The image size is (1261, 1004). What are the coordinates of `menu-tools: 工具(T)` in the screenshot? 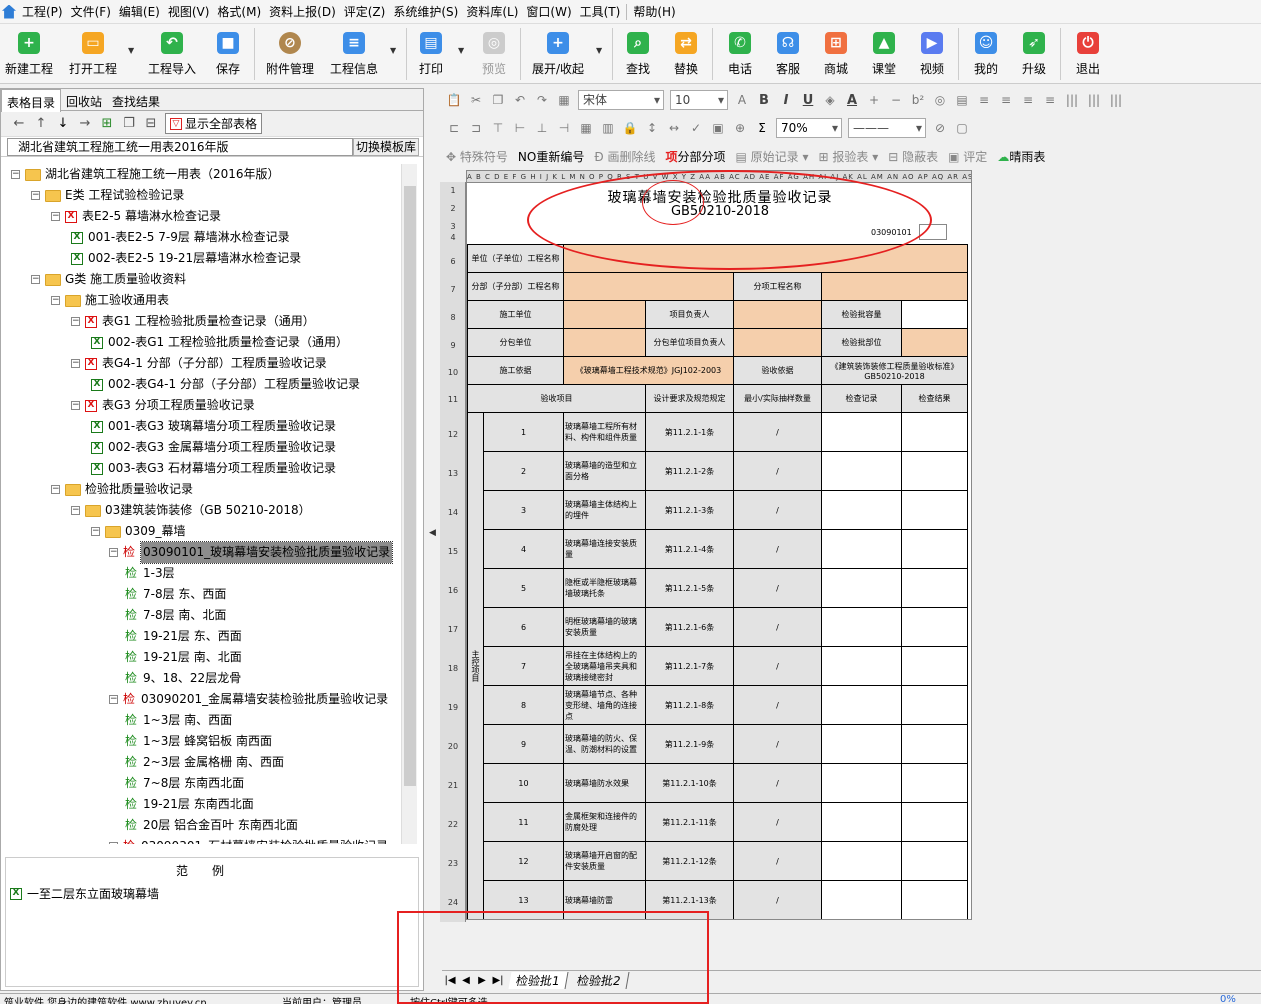 It's located at (600, 11).